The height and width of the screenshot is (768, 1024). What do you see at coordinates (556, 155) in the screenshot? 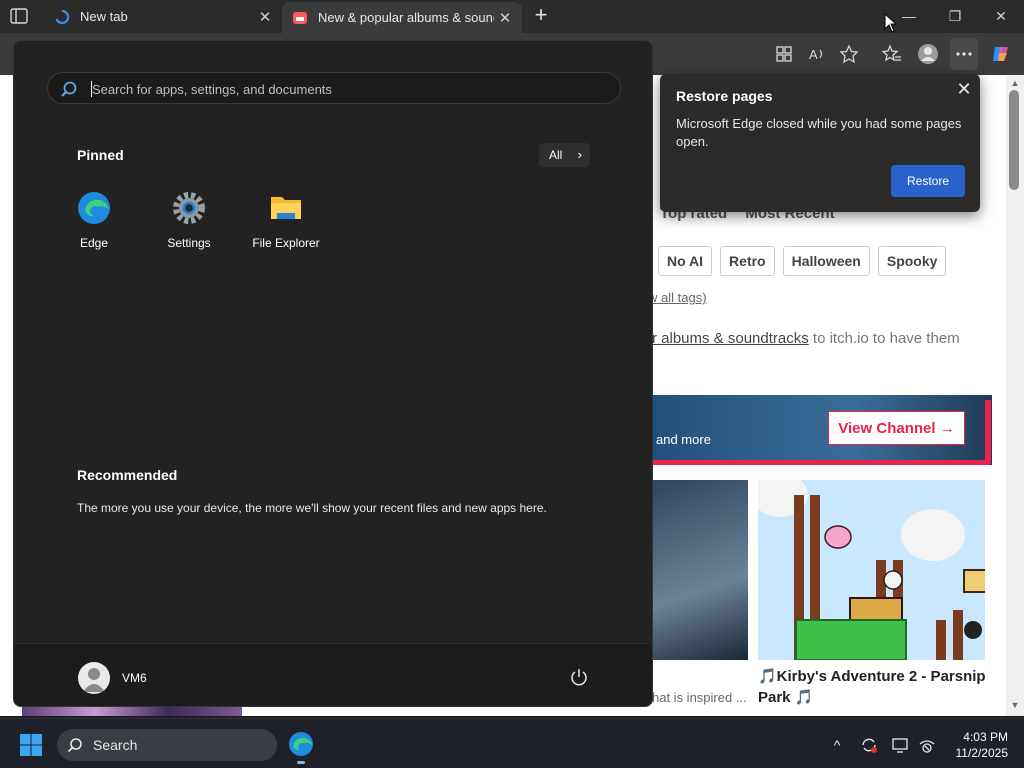
I see `all-apps-label: All` at bounding box center [556, 155].